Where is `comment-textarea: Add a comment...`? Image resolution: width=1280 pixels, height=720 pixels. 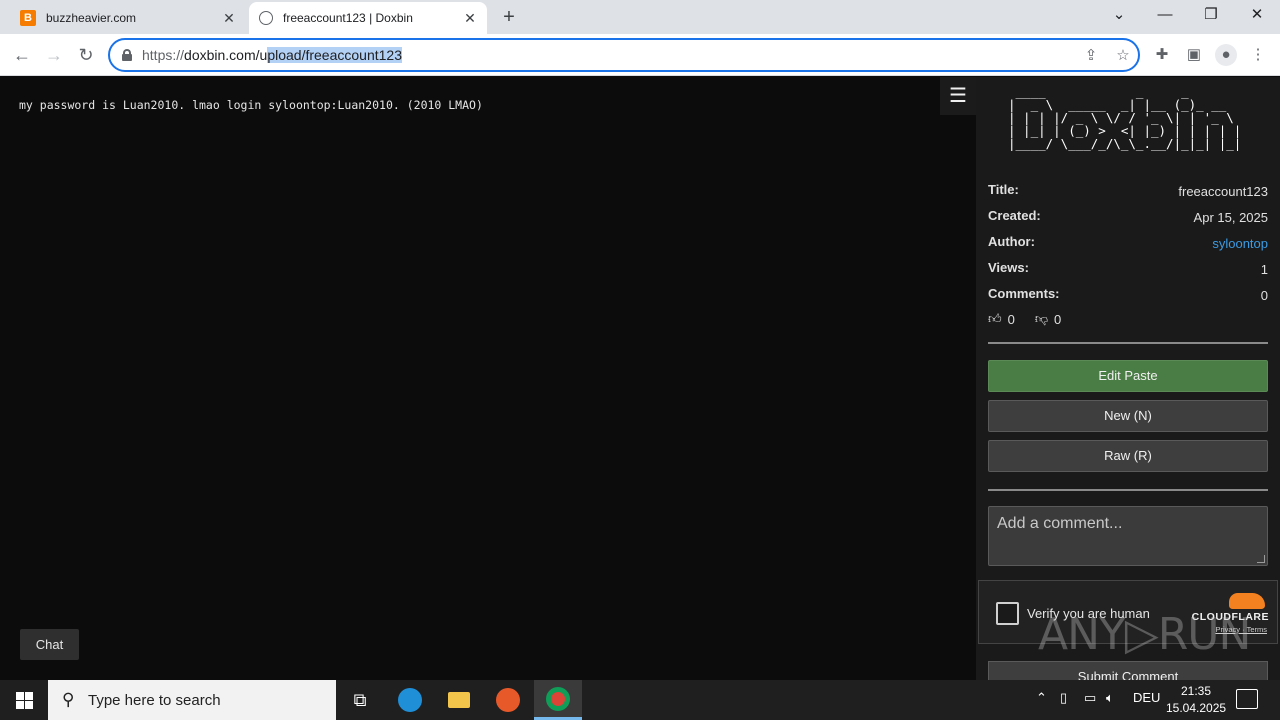
comment-textarea: Add a comment... is located at coordinates (1128, 536).